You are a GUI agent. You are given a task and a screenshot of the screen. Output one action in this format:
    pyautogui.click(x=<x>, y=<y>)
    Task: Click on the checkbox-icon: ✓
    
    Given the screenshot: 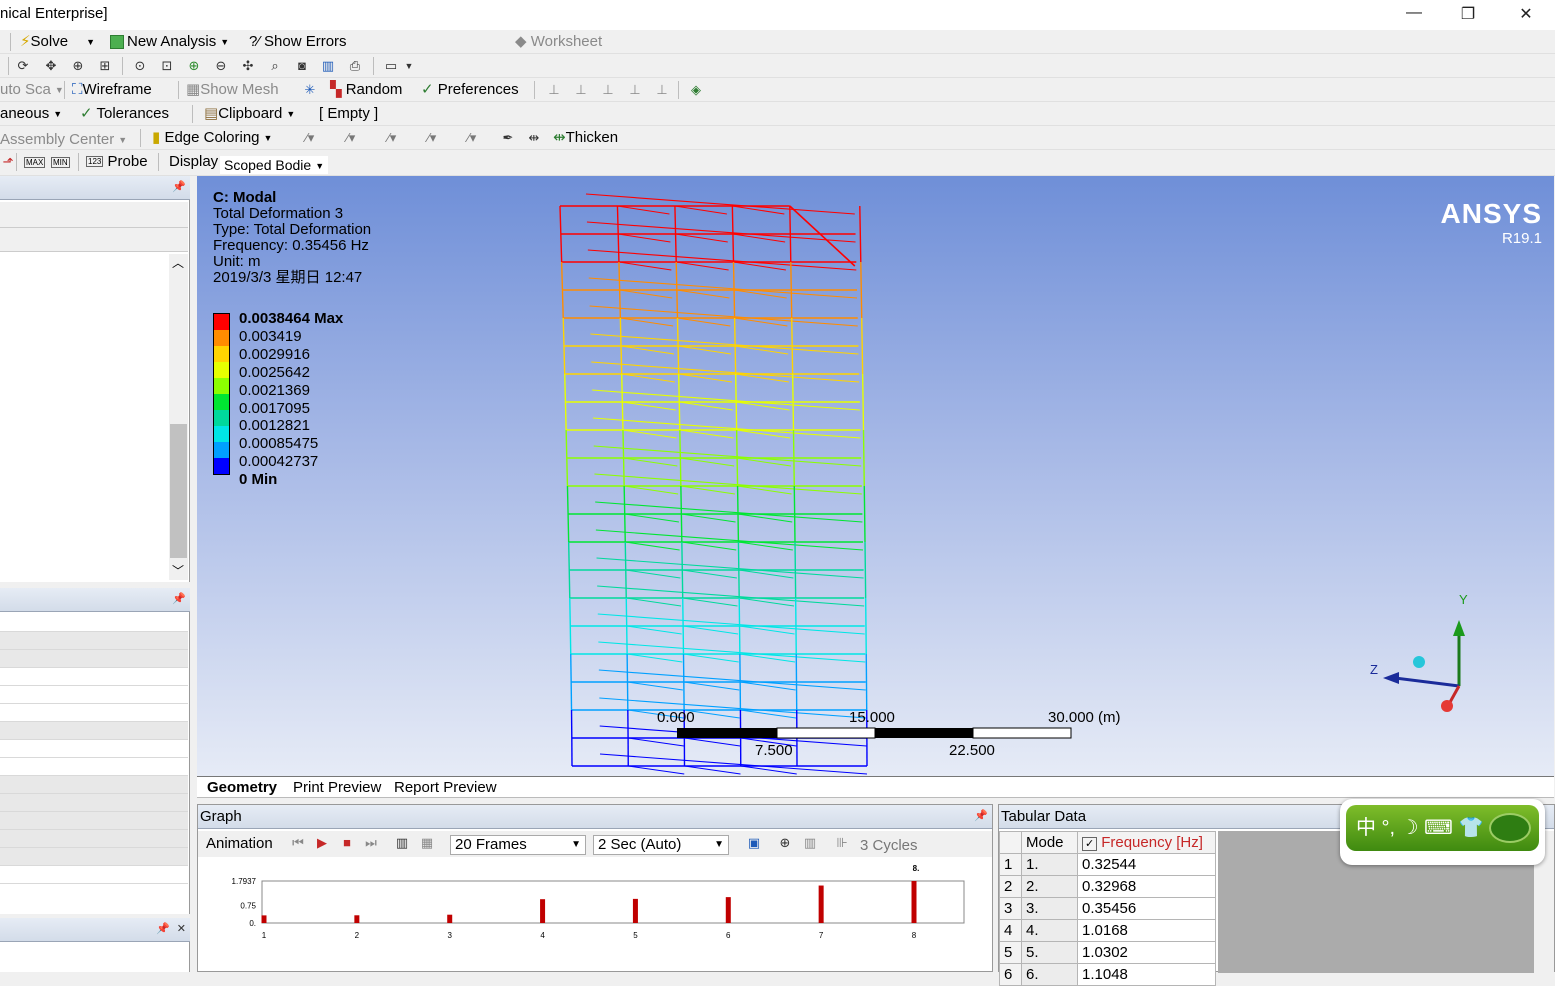 What is the action you would take?
    pyautogui.click(x=1089, y=844)
    